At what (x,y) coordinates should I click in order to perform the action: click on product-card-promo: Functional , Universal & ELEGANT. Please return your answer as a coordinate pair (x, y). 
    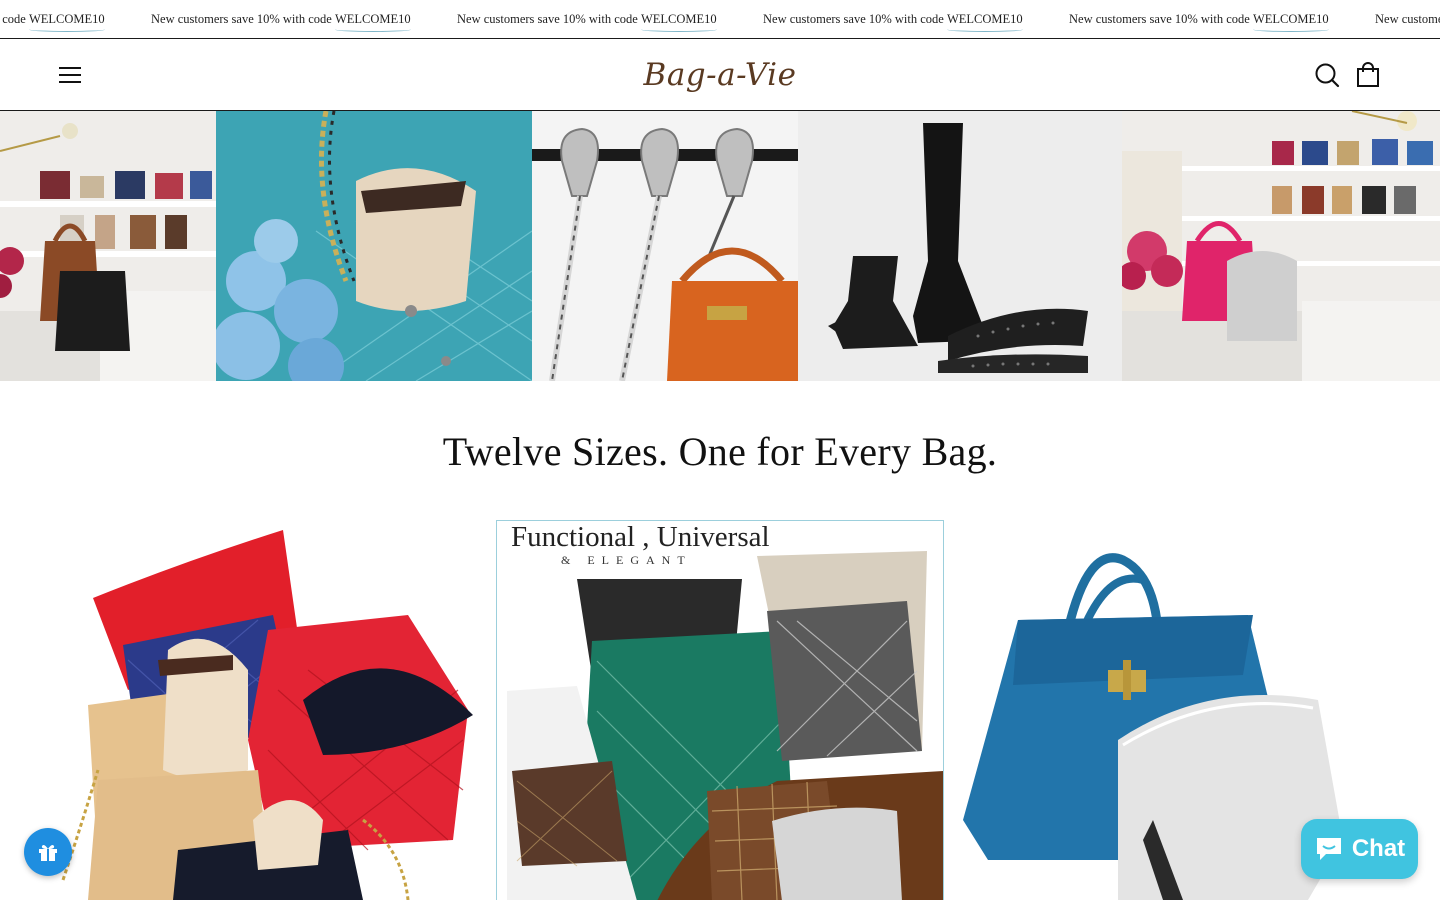
    Looking at the image, I should click on (720, 710).